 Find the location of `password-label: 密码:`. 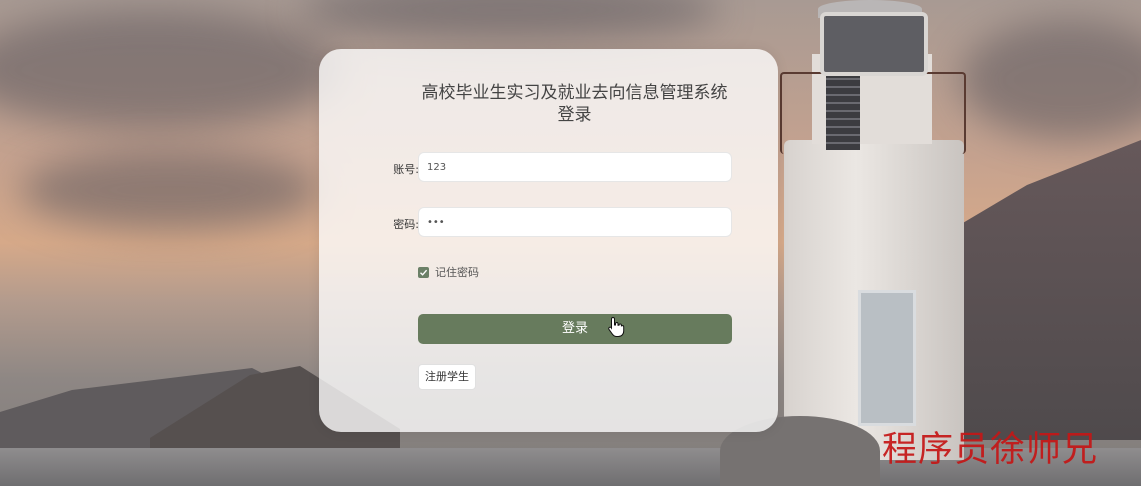

password-label: 密码: is located at coordinates (406, 224).